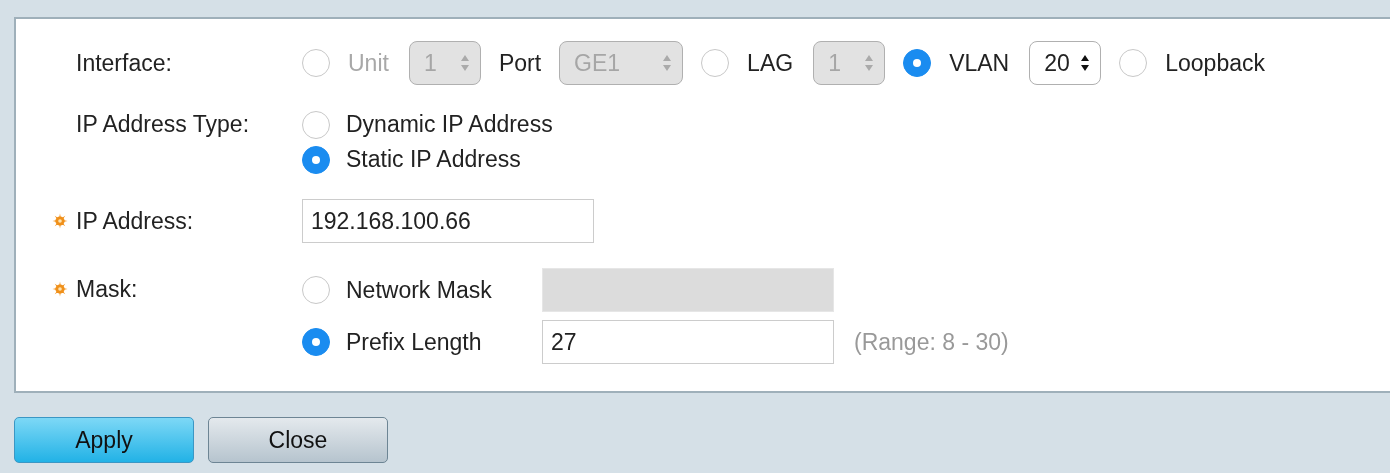  I want to click on option-label: VLAN, so click(979, 63).